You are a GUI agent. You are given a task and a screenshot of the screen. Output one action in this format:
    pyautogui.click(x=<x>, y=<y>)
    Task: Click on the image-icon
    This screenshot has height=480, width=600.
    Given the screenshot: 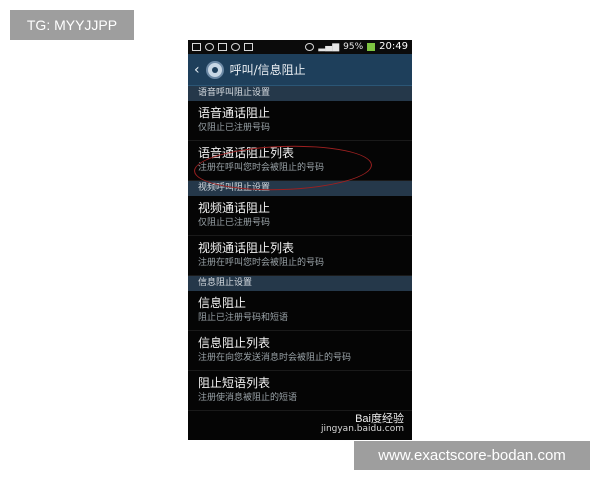 What is the action you would take?
    pyautogui.click(x=222, y=47)
    